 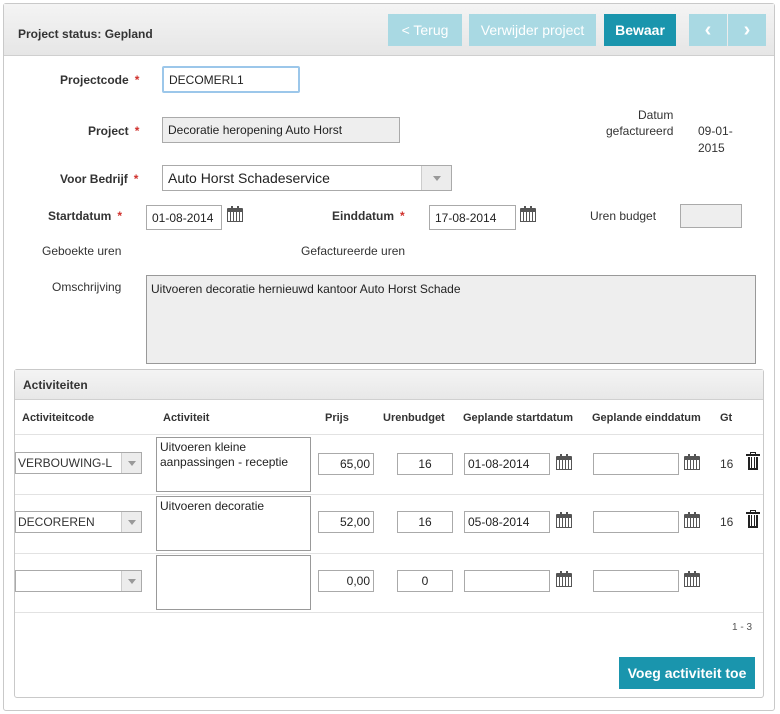 I want to click on column-header-activity: Activiteit, so click(x=186, y=418).